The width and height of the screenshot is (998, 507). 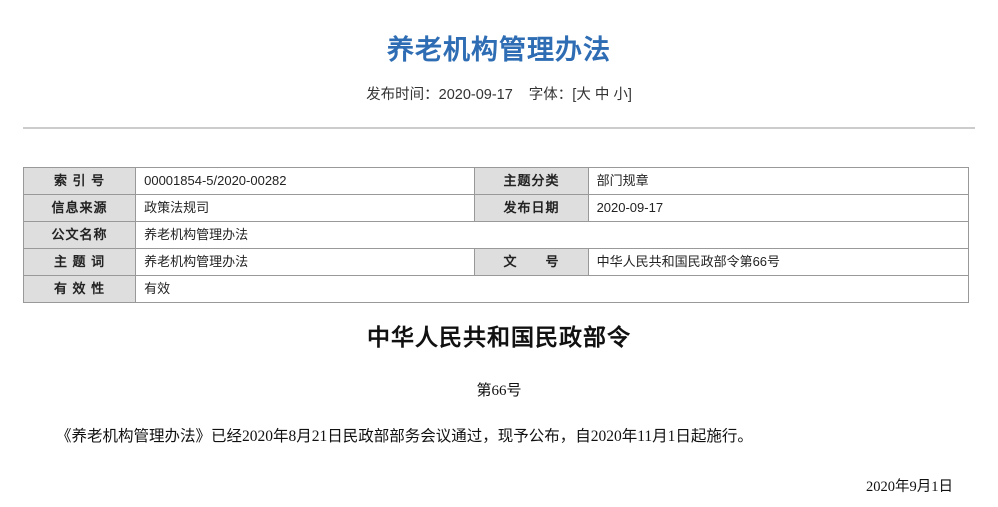 I want to click on meta-value-information-source: 政策法规司, so click(x=305, y=208).